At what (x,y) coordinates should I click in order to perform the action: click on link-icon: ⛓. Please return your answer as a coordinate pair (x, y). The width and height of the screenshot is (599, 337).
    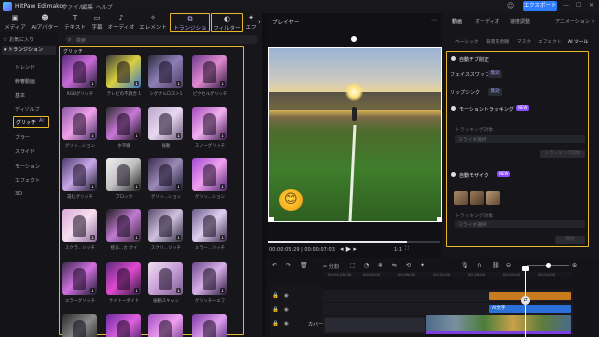
    Looking at the image, I should click on (496, 265).